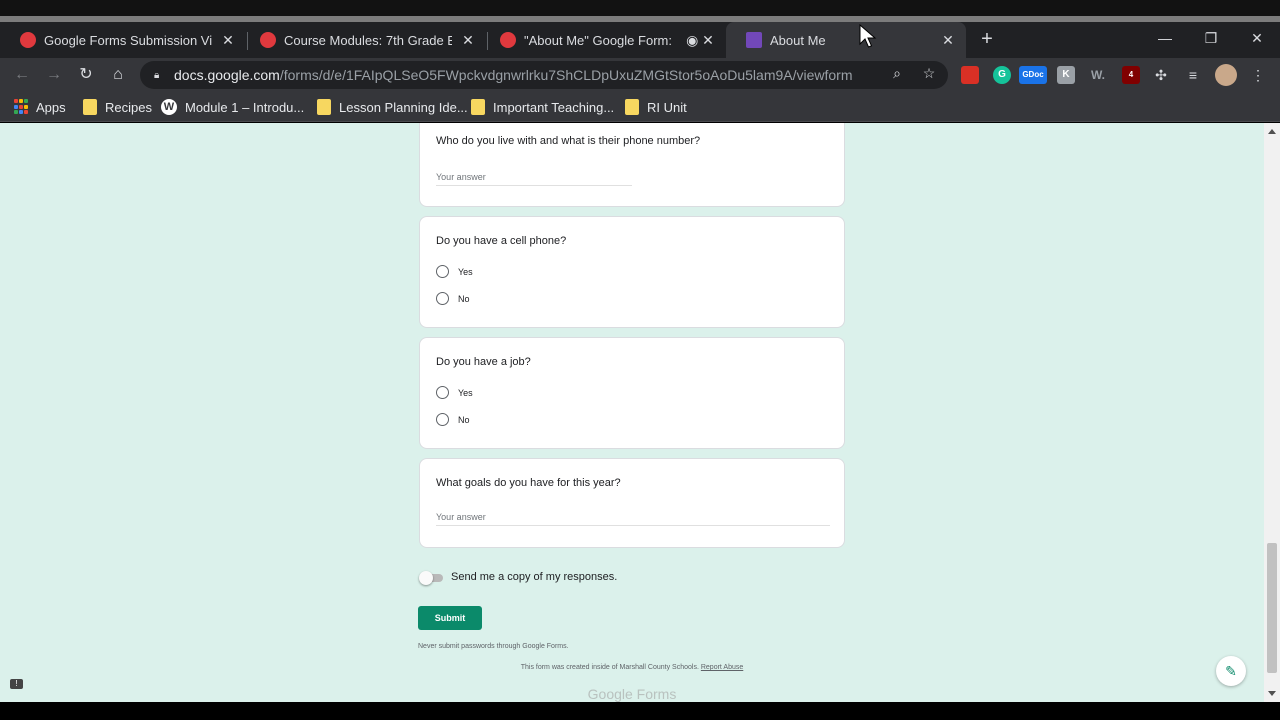  I want to click on edit-pencil-icon: ✎, so click(1231, 671).